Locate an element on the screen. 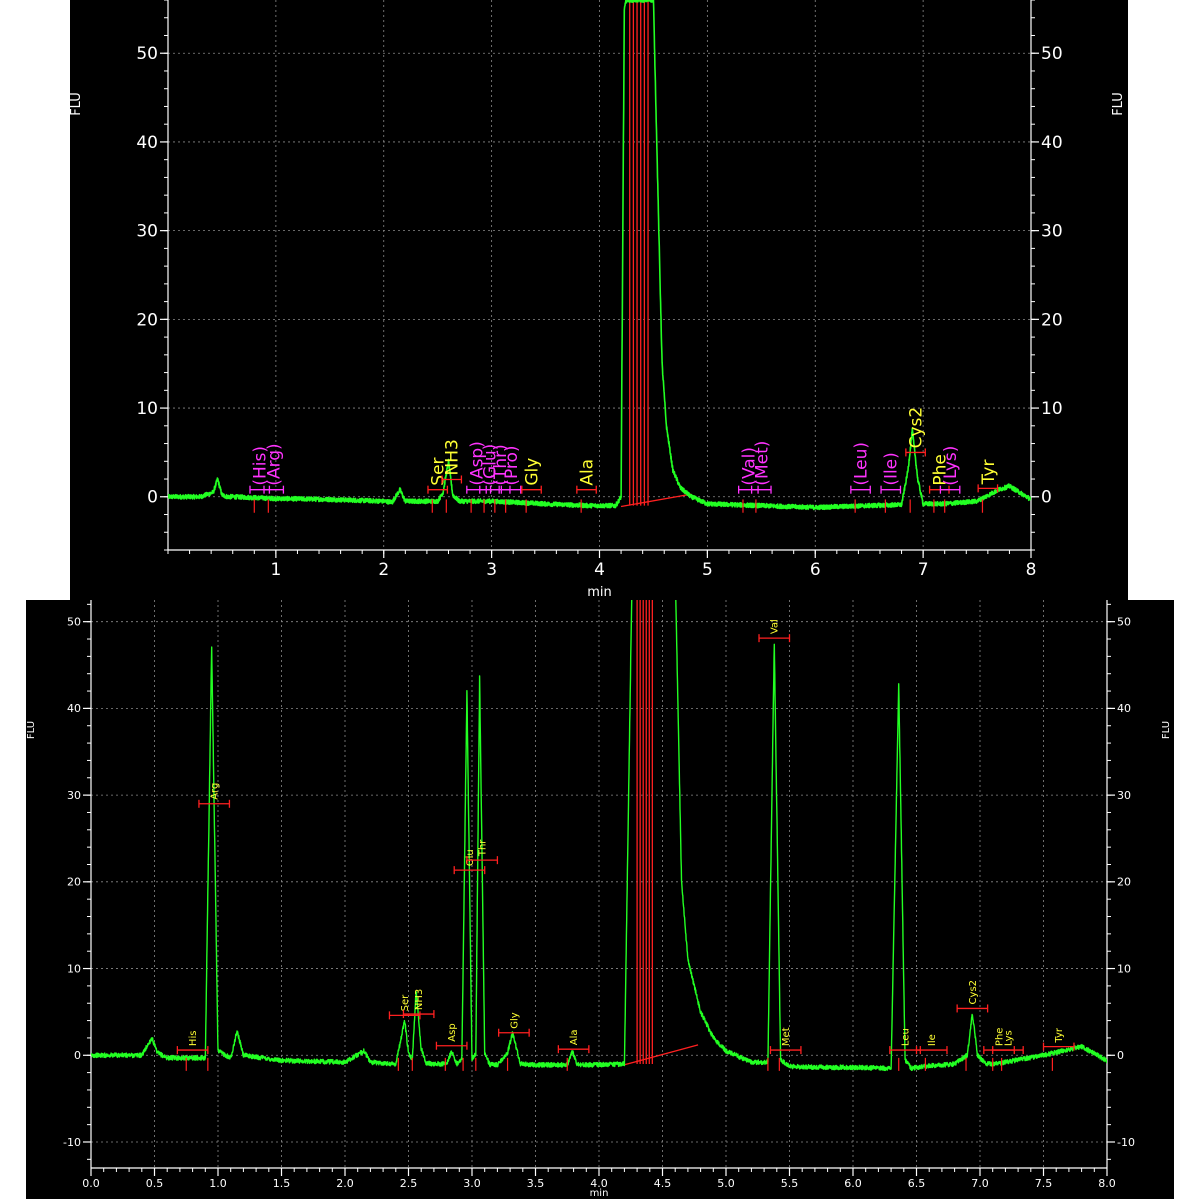 This screenshot has height=1203, width=1199. x-tick-label: 1 is located at coordinates (275, 570).